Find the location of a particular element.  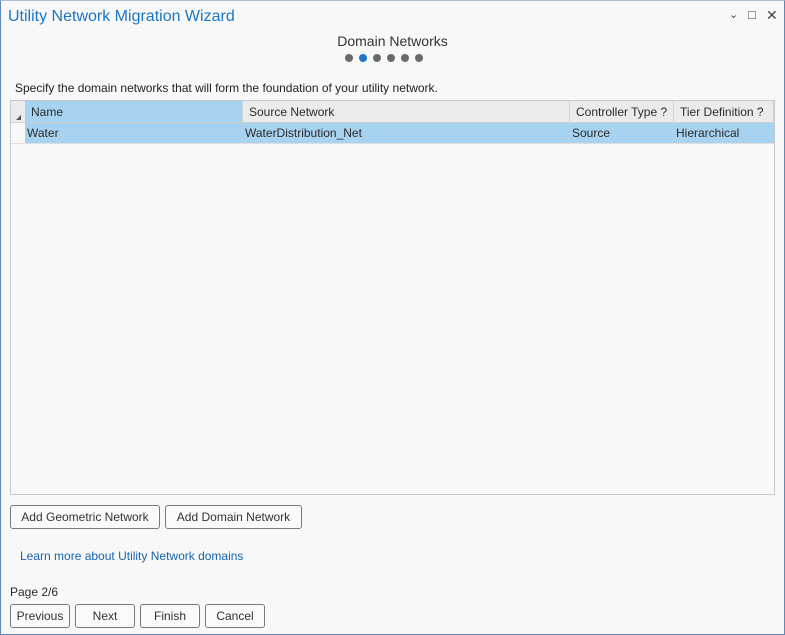

column-header-controller-type: Controller Type ? is located at coordinates (622, 111).